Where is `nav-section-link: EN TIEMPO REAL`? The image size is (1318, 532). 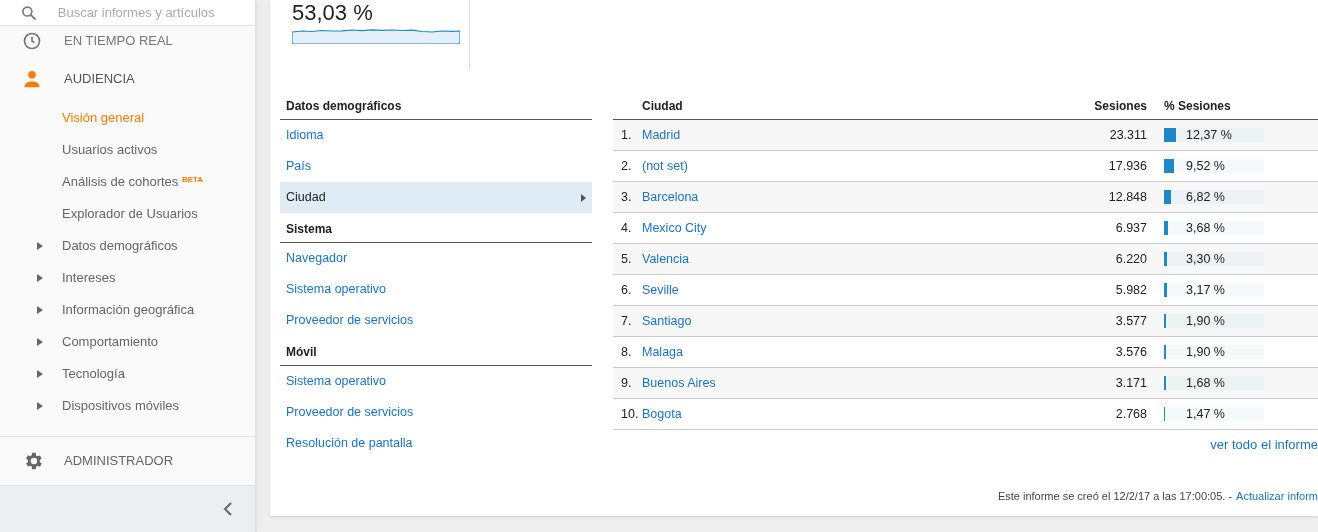
nav-section-link: EN TIEMPO REAL is located at coordinates (118, 41).